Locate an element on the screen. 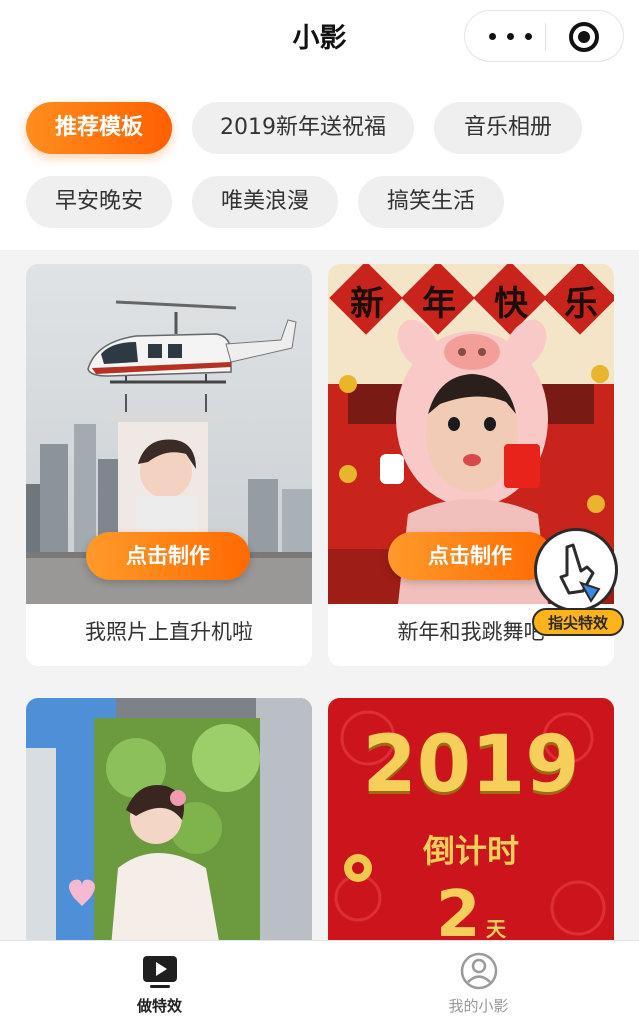  banner-char: 快 is located at coordinates (511, 304).